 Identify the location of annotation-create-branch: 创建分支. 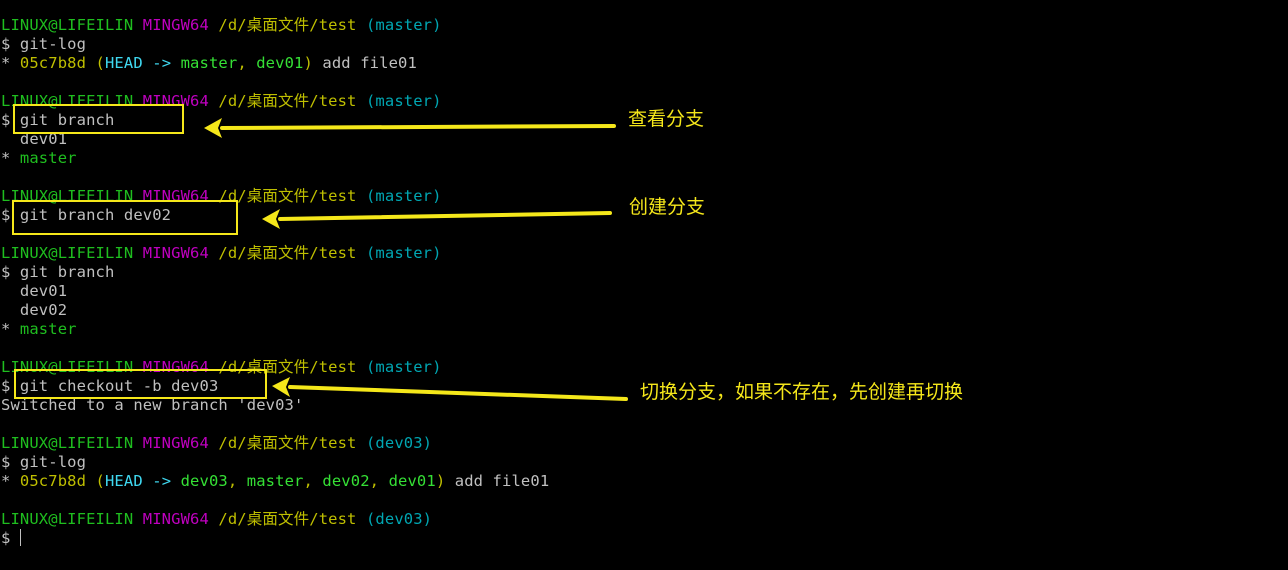
(667, 207).